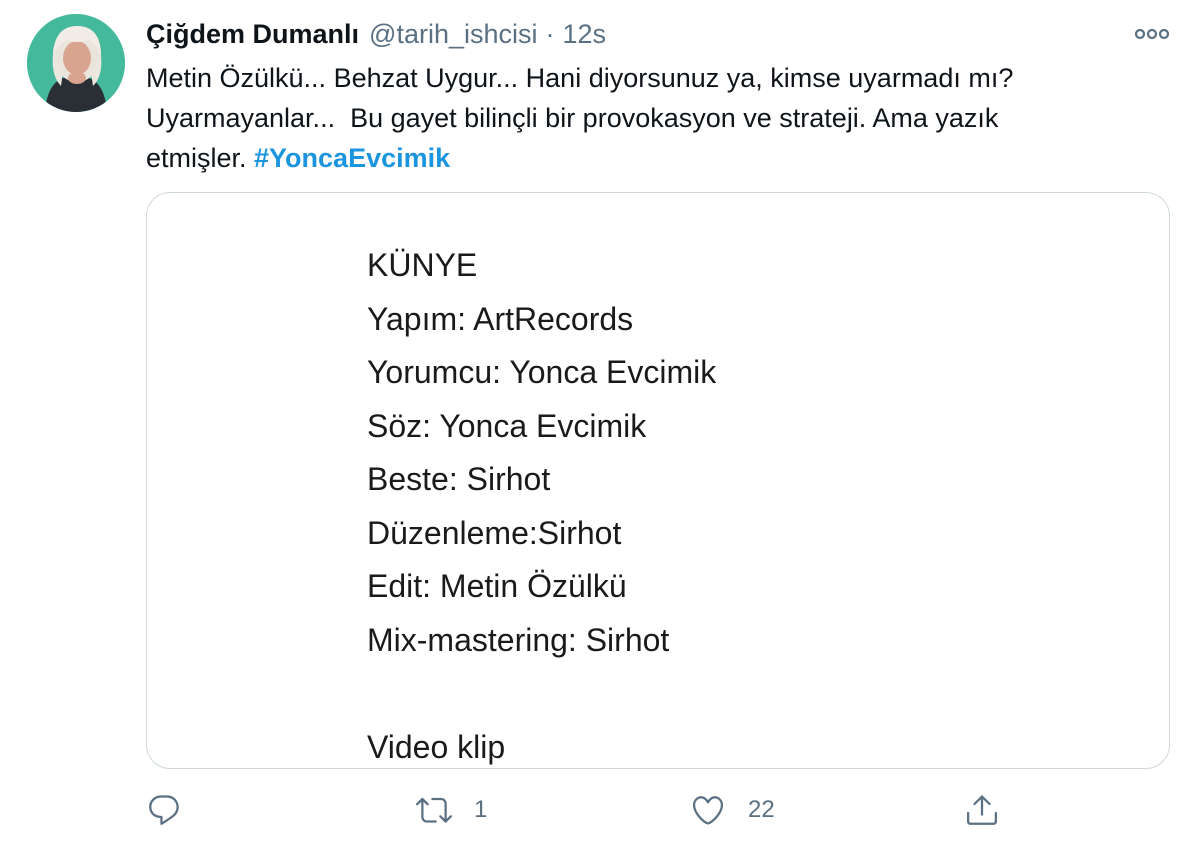  What do you see at coordinates (518, 639) in the screenshot?
I see `credit-line: Mix-mastering: Sirhot` at bounding box center [518, 639].